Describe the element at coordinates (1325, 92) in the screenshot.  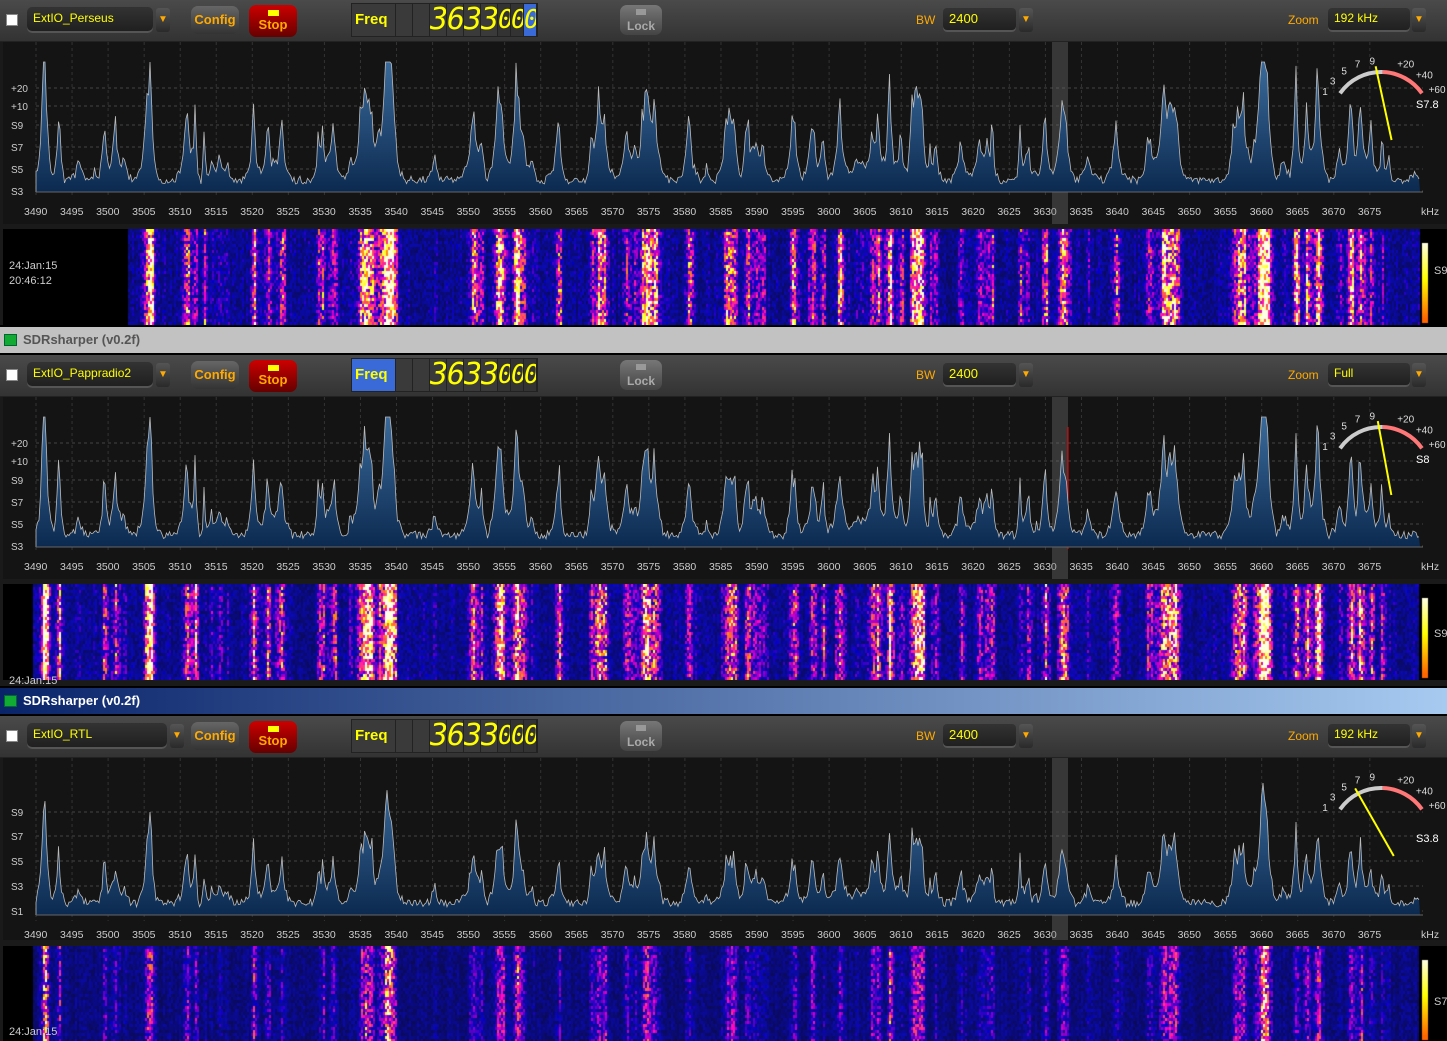
I see `s-meter-tick-label: 1` at that location.